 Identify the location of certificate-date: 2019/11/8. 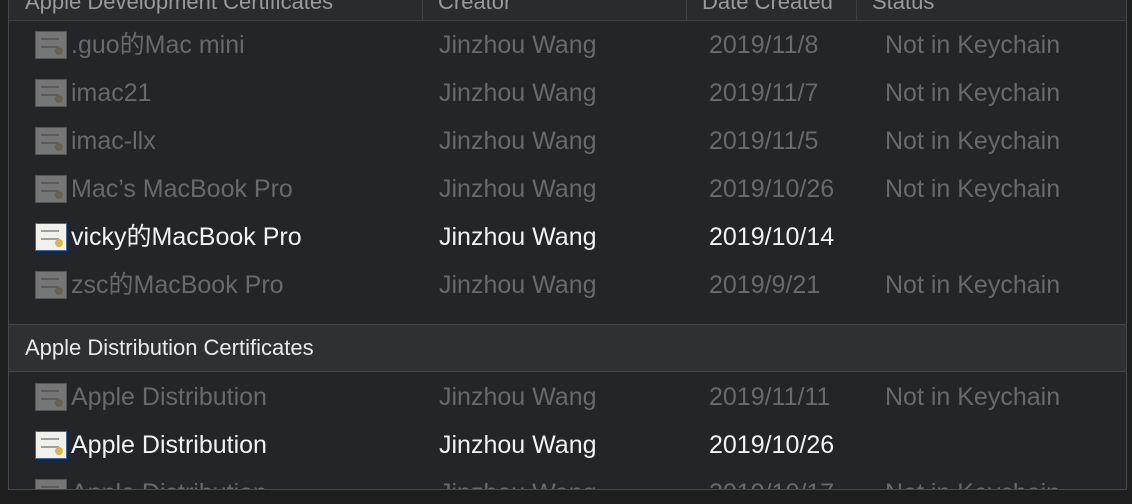
(764, 45).